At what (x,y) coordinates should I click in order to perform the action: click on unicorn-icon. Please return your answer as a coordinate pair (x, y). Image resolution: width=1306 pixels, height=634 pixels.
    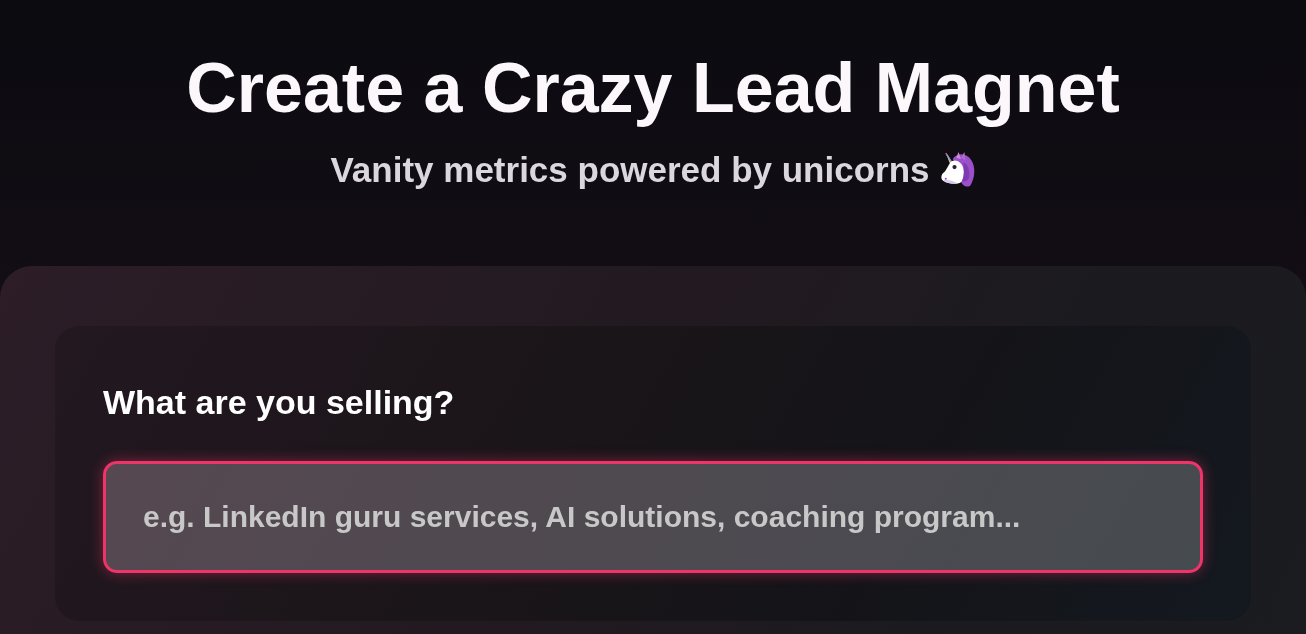
    Looking at the image, I should click on (957, 170).